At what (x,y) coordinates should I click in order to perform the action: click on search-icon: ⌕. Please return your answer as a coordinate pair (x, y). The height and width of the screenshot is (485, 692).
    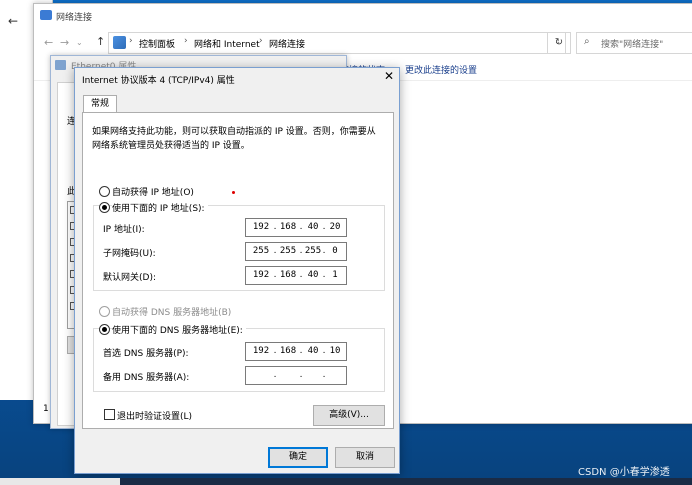
    Looking at the image, I should click on (587, 41).